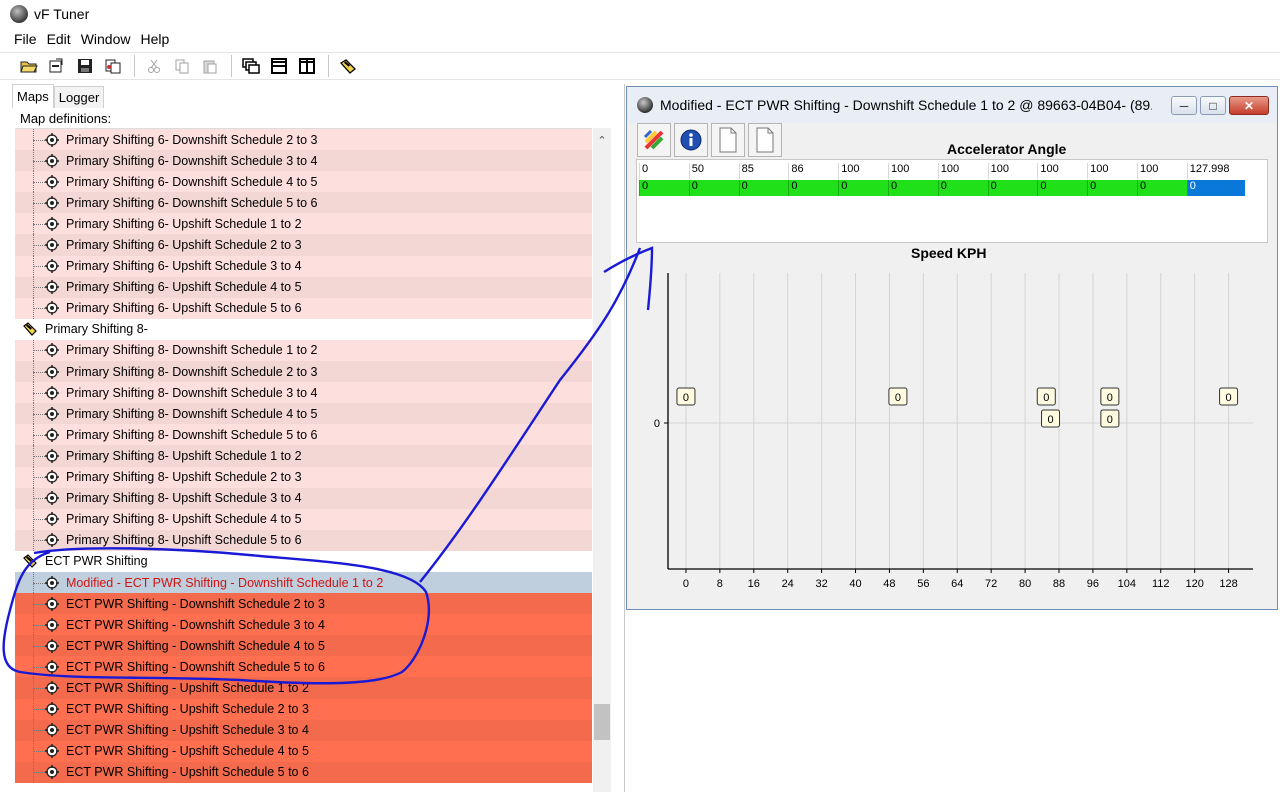  Describe the element at coordinates (307, 66) in the screenshot. I see `tile-vertical-icon` at that location.